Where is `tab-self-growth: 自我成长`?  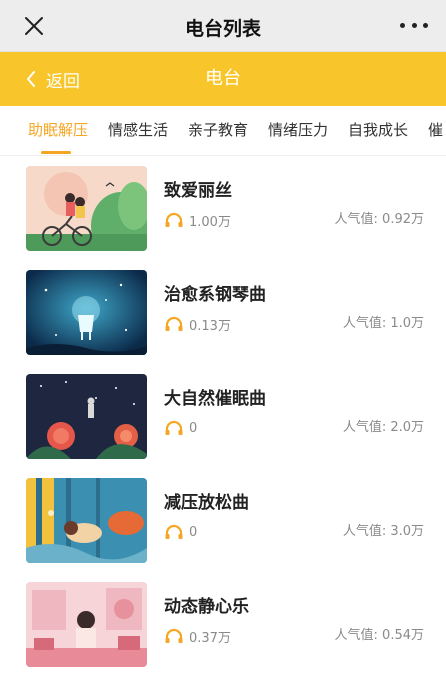 tab-self-growth: 自我成长 is located at coordinates (378, 130).